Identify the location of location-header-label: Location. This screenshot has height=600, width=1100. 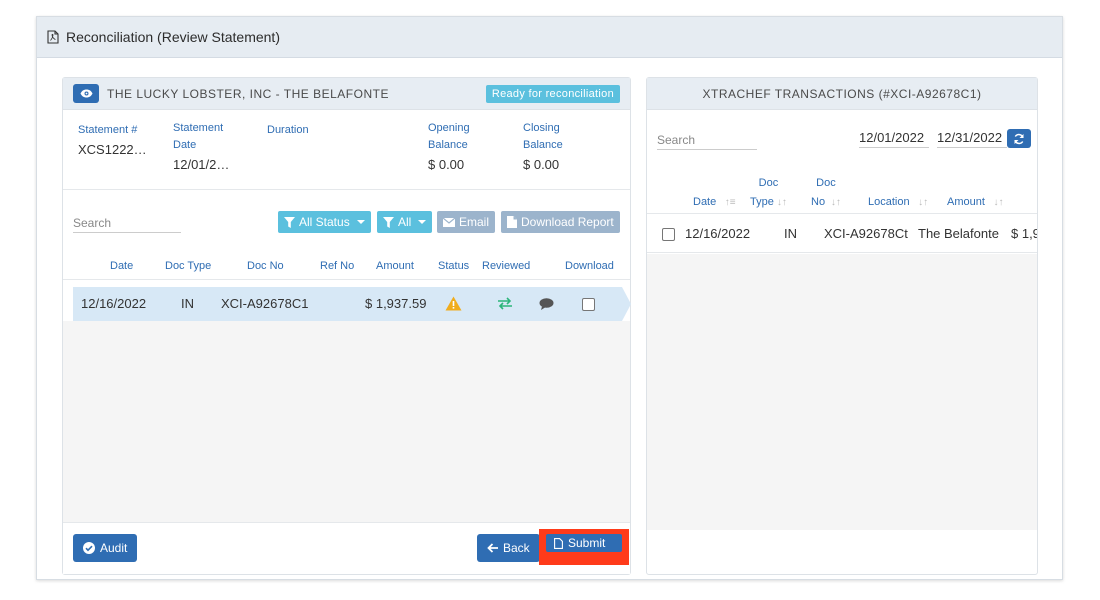
(889, 202).